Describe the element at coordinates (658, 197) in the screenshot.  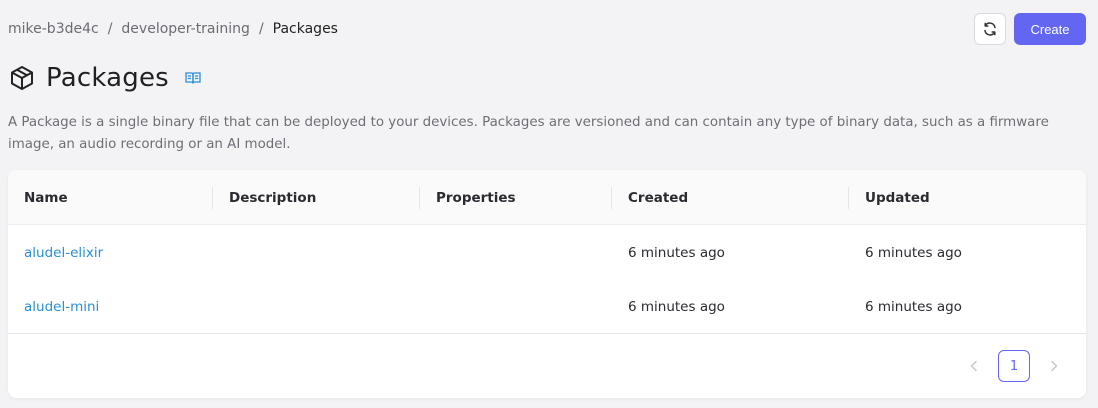
I see `column-header-created: Created` at that location.